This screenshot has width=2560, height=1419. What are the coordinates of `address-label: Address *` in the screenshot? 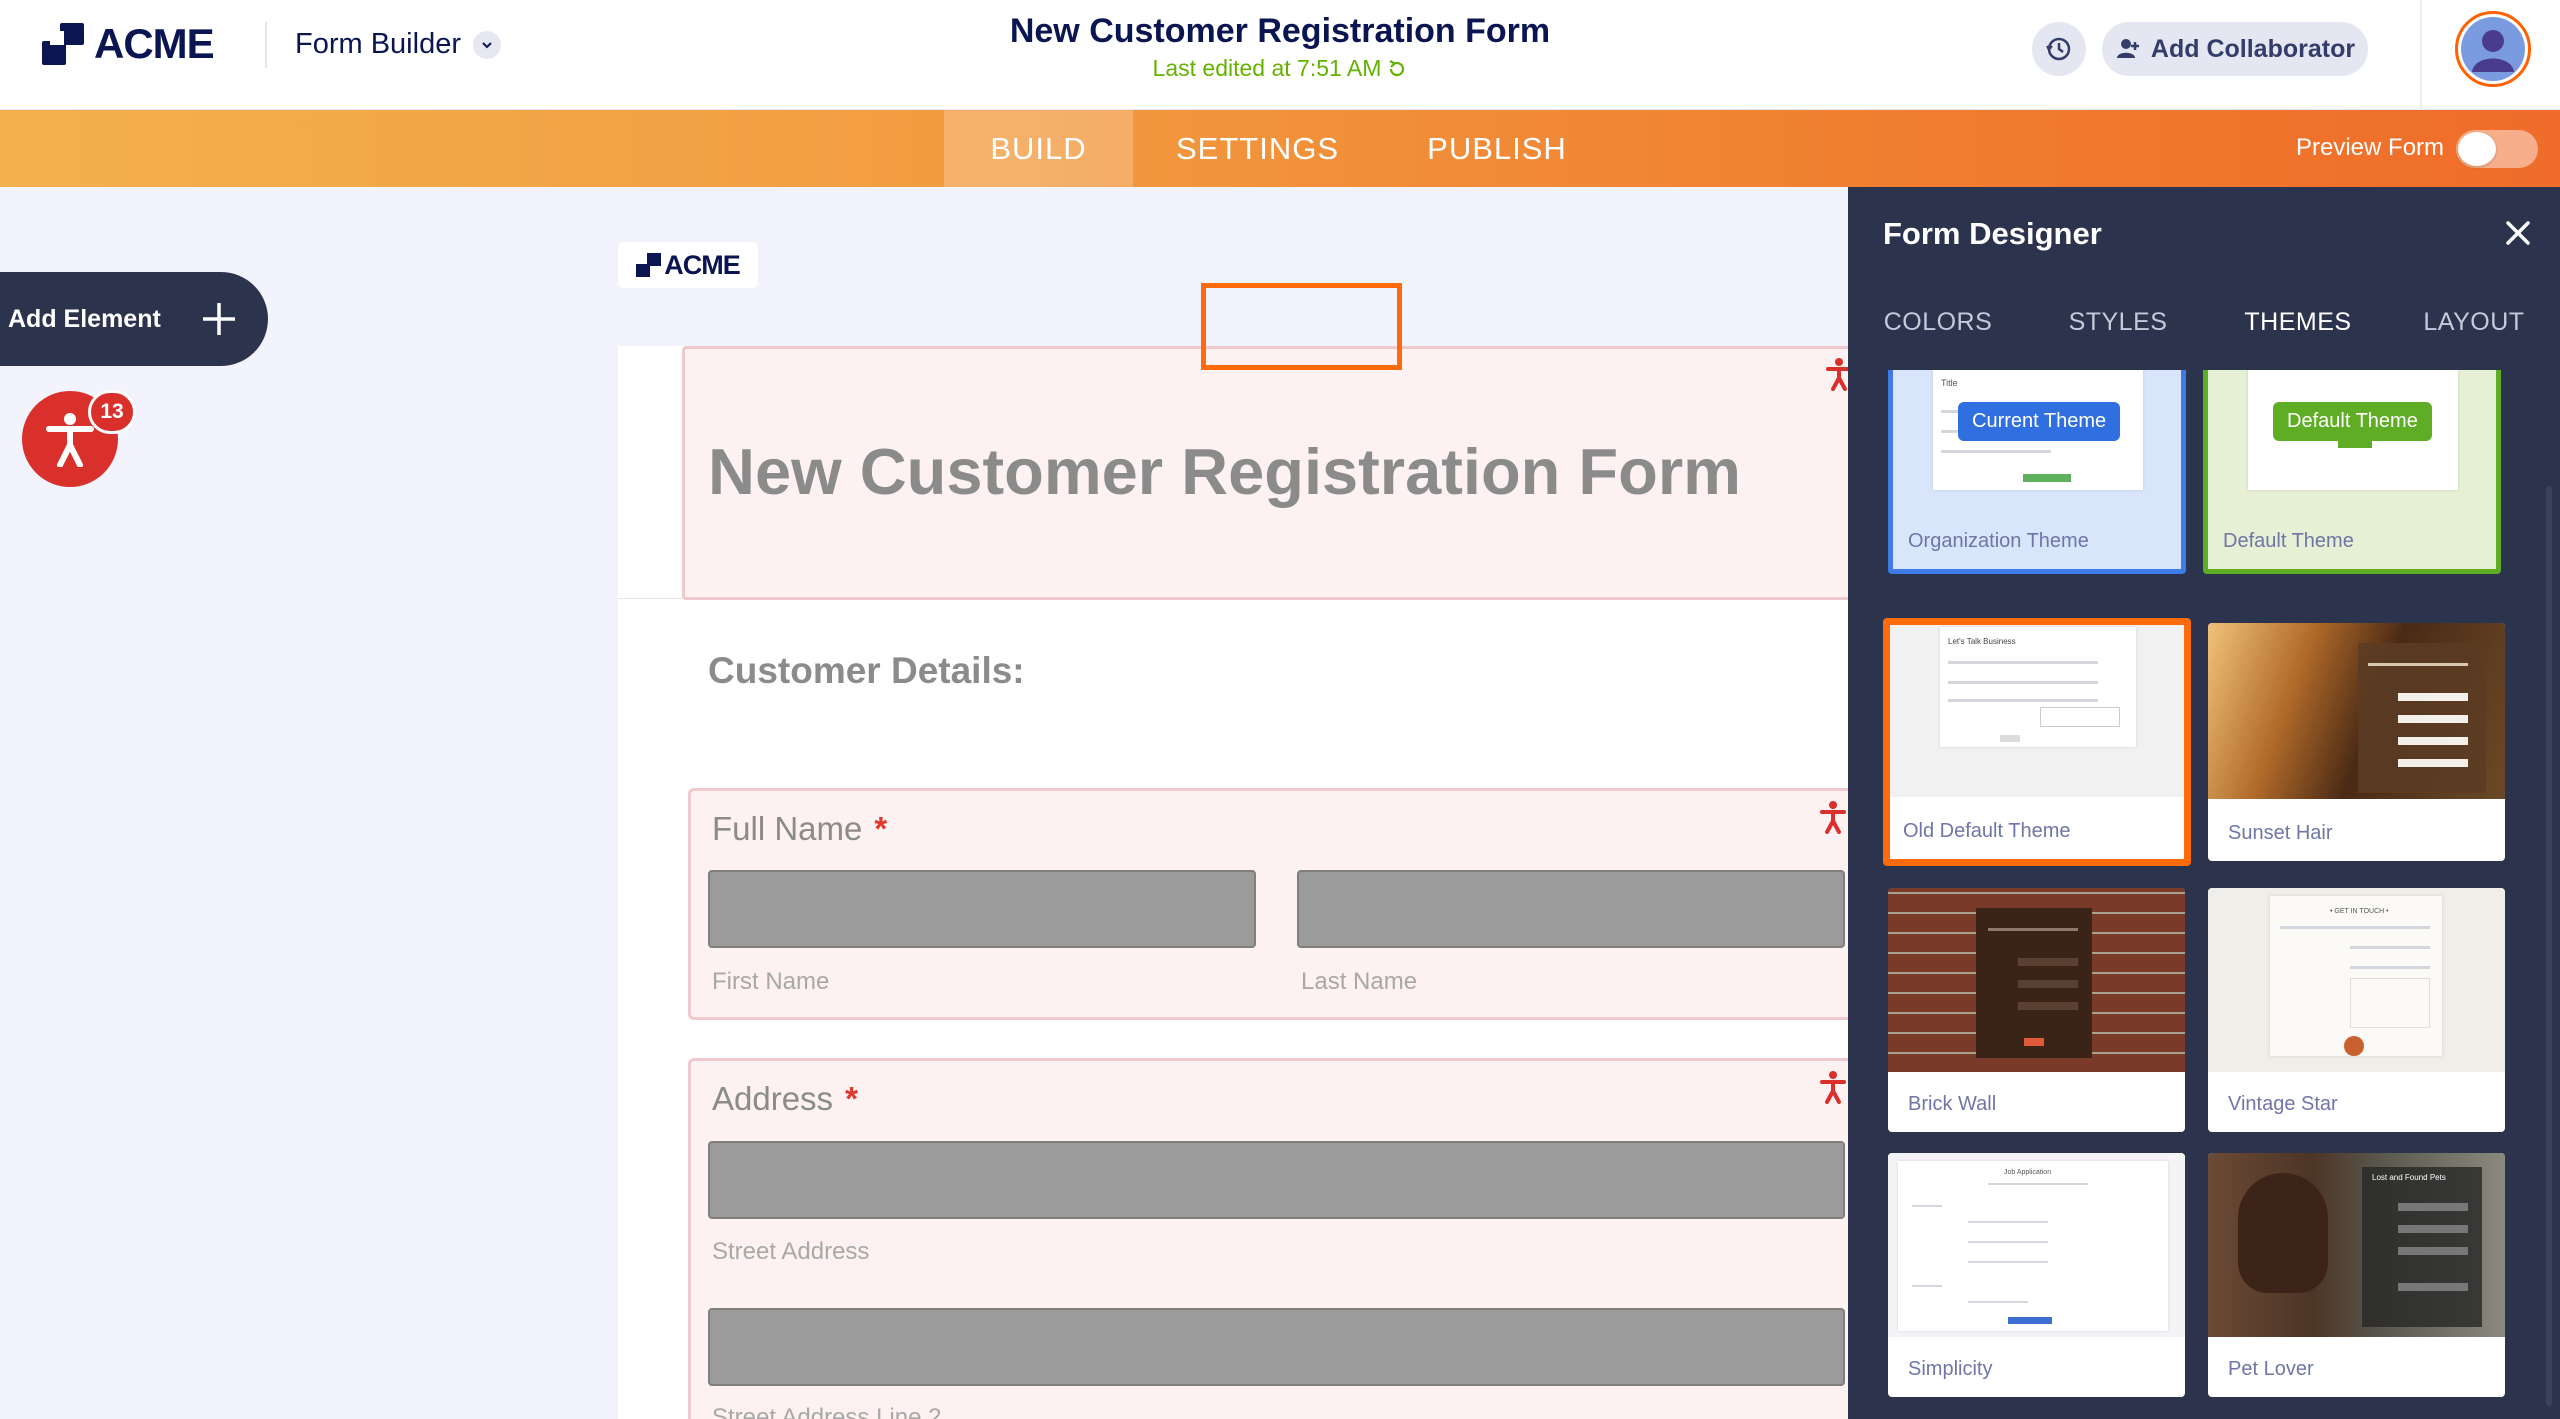 It's located at (785, 1099).